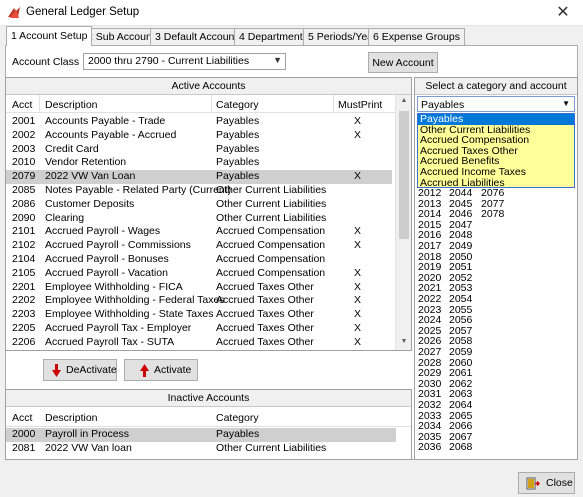  Describe the element at coordinates (106, 272) in the screenshot. I see `description-cell: Accrued Payroll - Vacation` at that location.